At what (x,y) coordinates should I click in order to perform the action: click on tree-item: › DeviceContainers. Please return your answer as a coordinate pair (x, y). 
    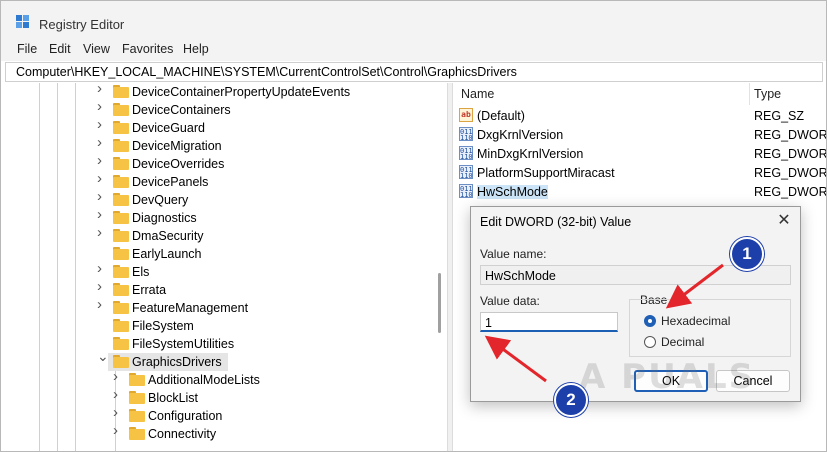
    Looking at the image, I should click on (220, 109).